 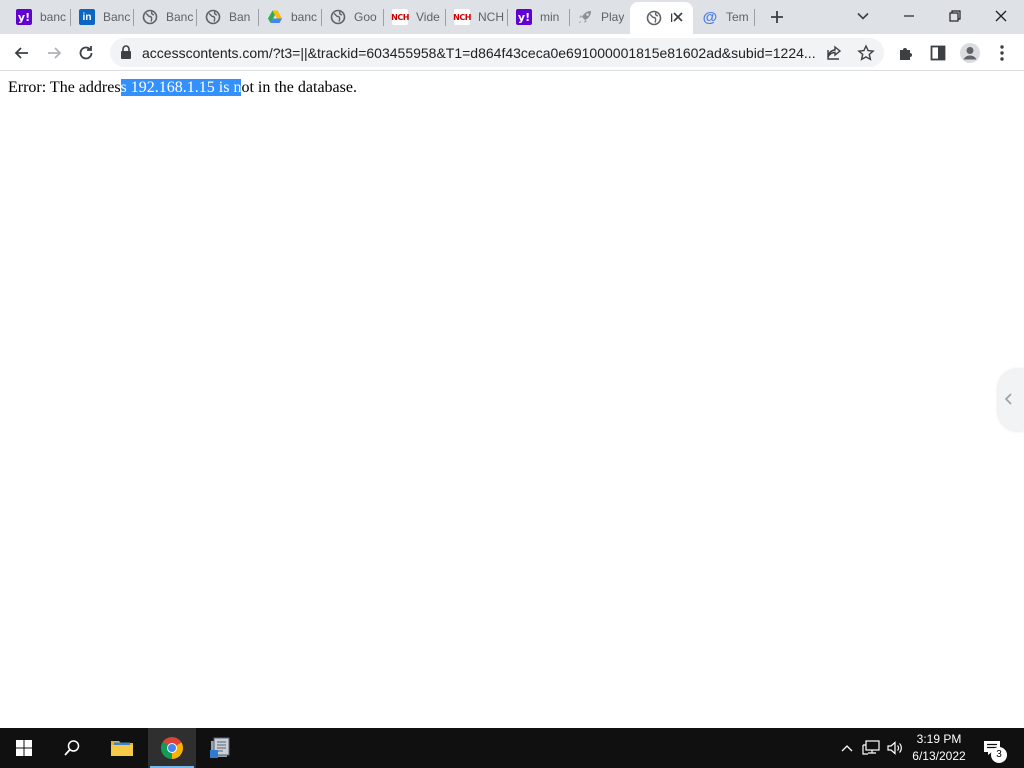 I want to click on error-text-before: Error: The addres, so click(x=64, y=87).